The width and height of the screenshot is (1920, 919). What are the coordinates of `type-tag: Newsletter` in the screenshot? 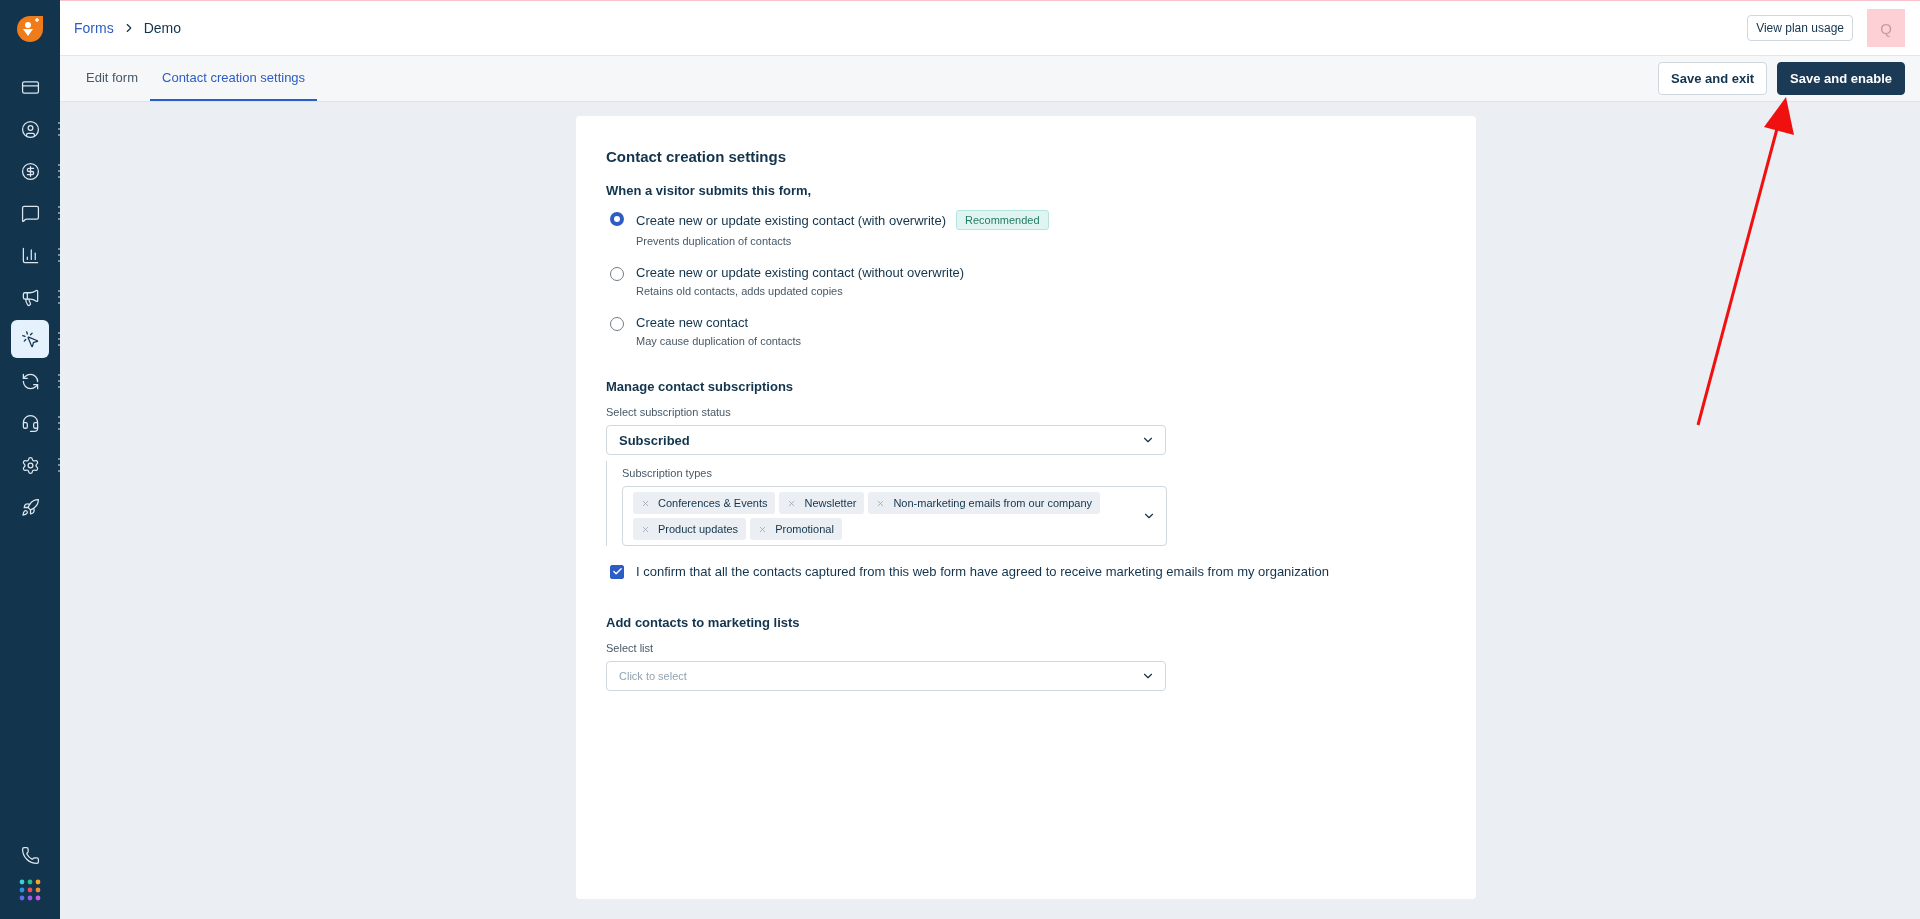 It's located at (822, 503).